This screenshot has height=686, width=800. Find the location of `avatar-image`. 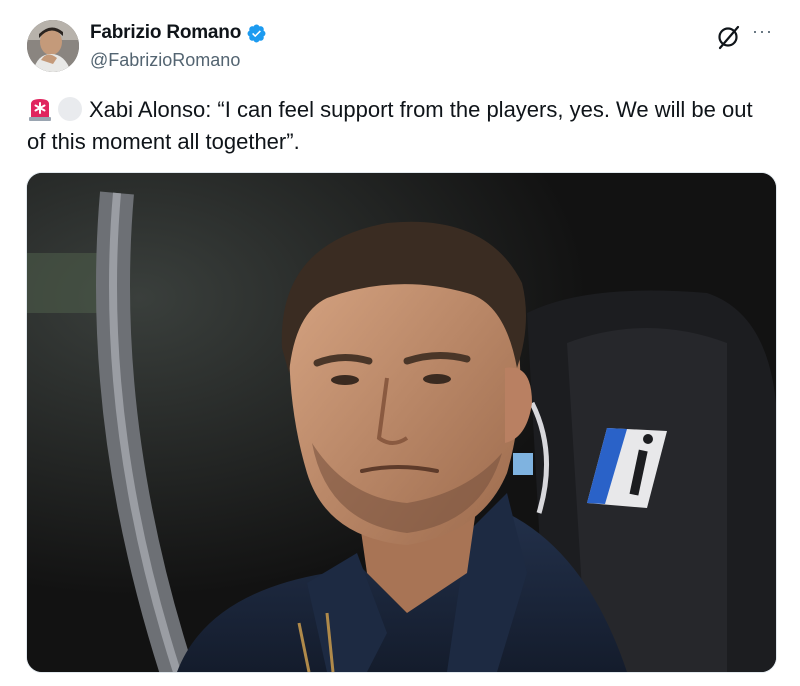

avatar-image is located at coordinates (53, 46).